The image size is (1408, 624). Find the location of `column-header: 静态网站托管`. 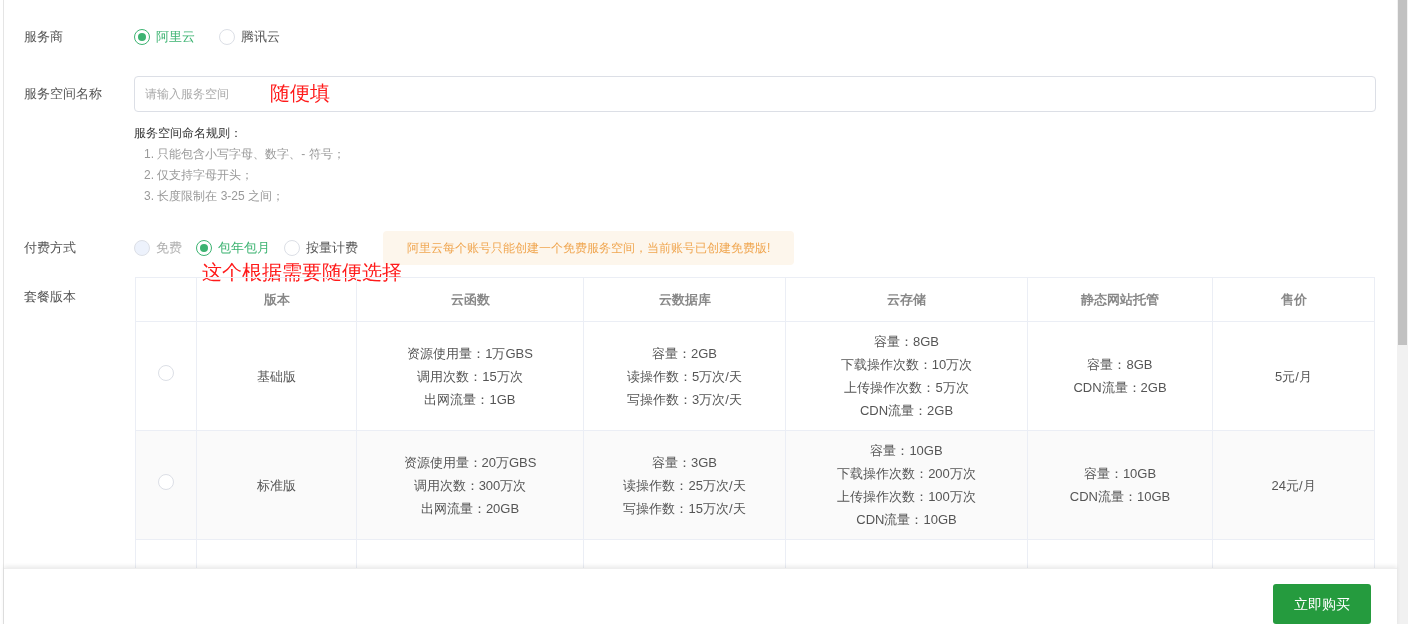

column-header: 静态网站托管 is located at coordinates (1120, 299).